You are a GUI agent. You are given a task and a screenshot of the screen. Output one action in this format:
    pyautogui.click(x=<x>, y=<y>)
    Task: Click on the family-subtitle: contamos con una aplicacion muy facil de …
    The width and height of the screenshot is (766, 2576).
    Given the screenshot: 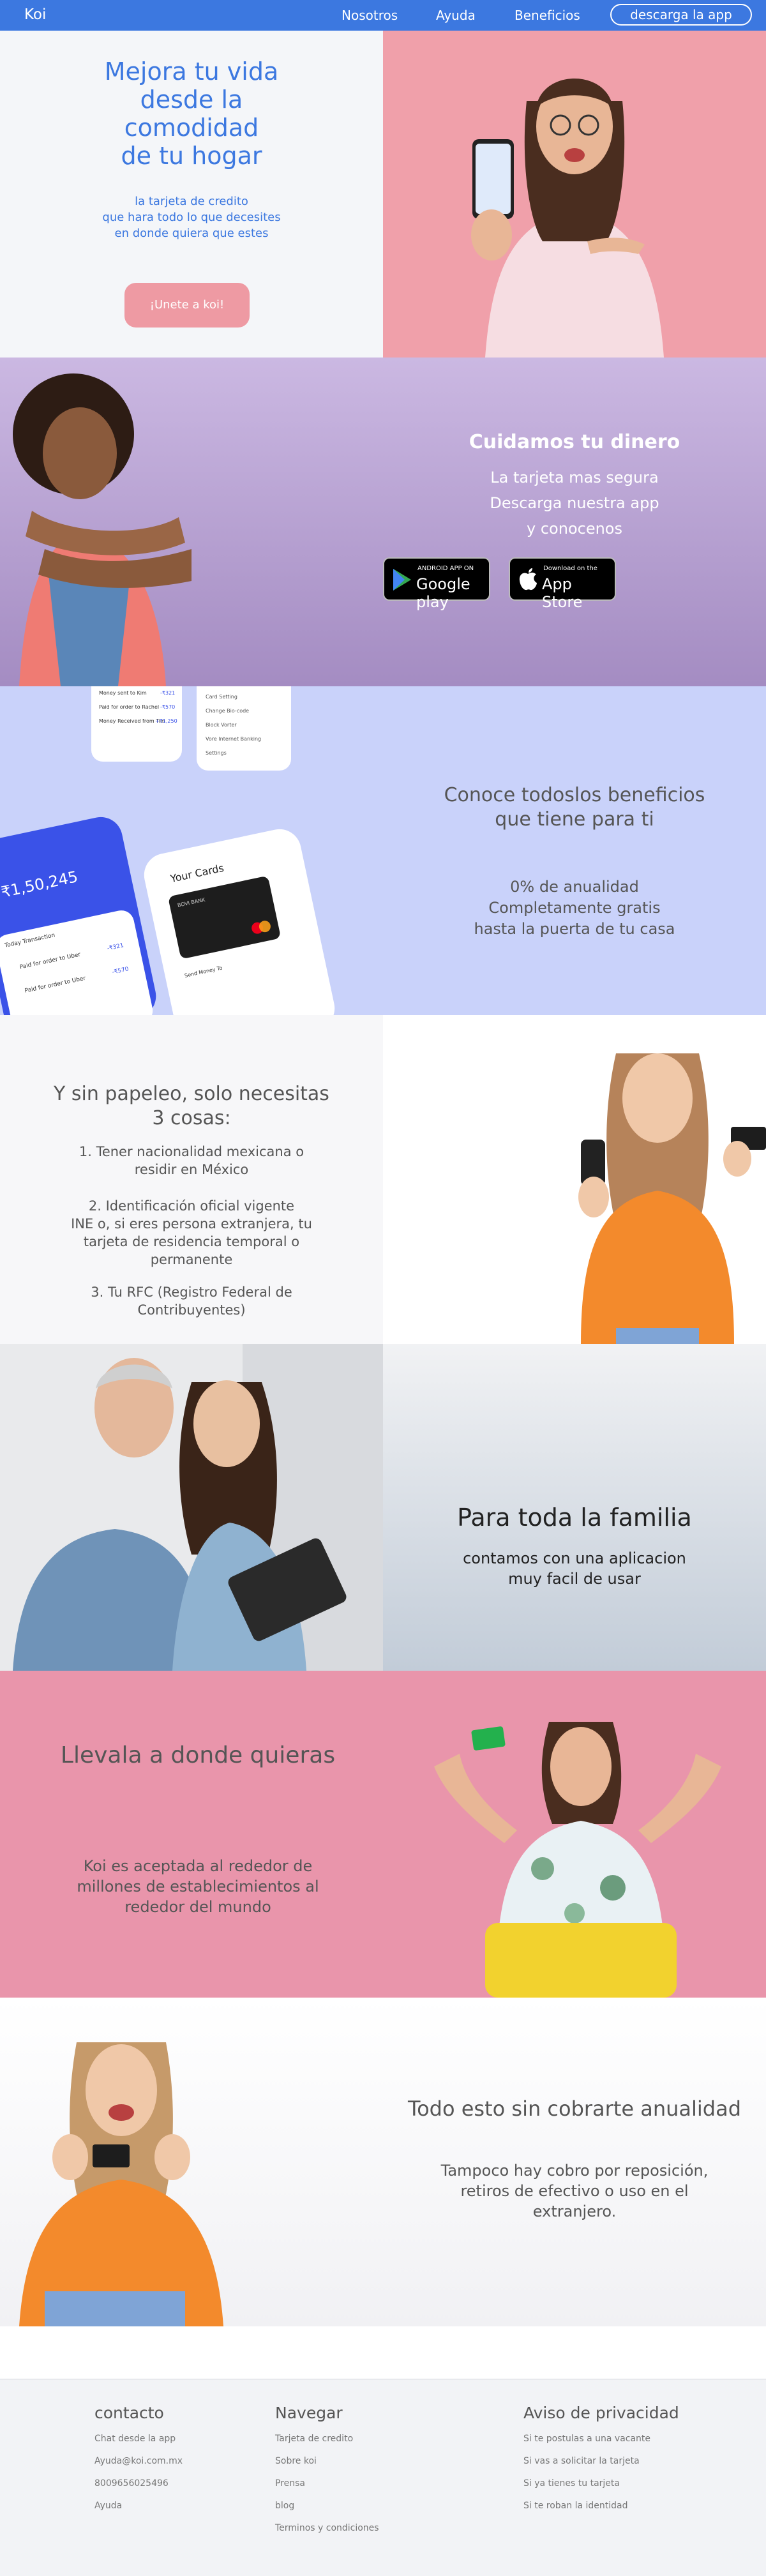 What is the action you would take?
    pyautogui.click(x=574, y=1569)
    